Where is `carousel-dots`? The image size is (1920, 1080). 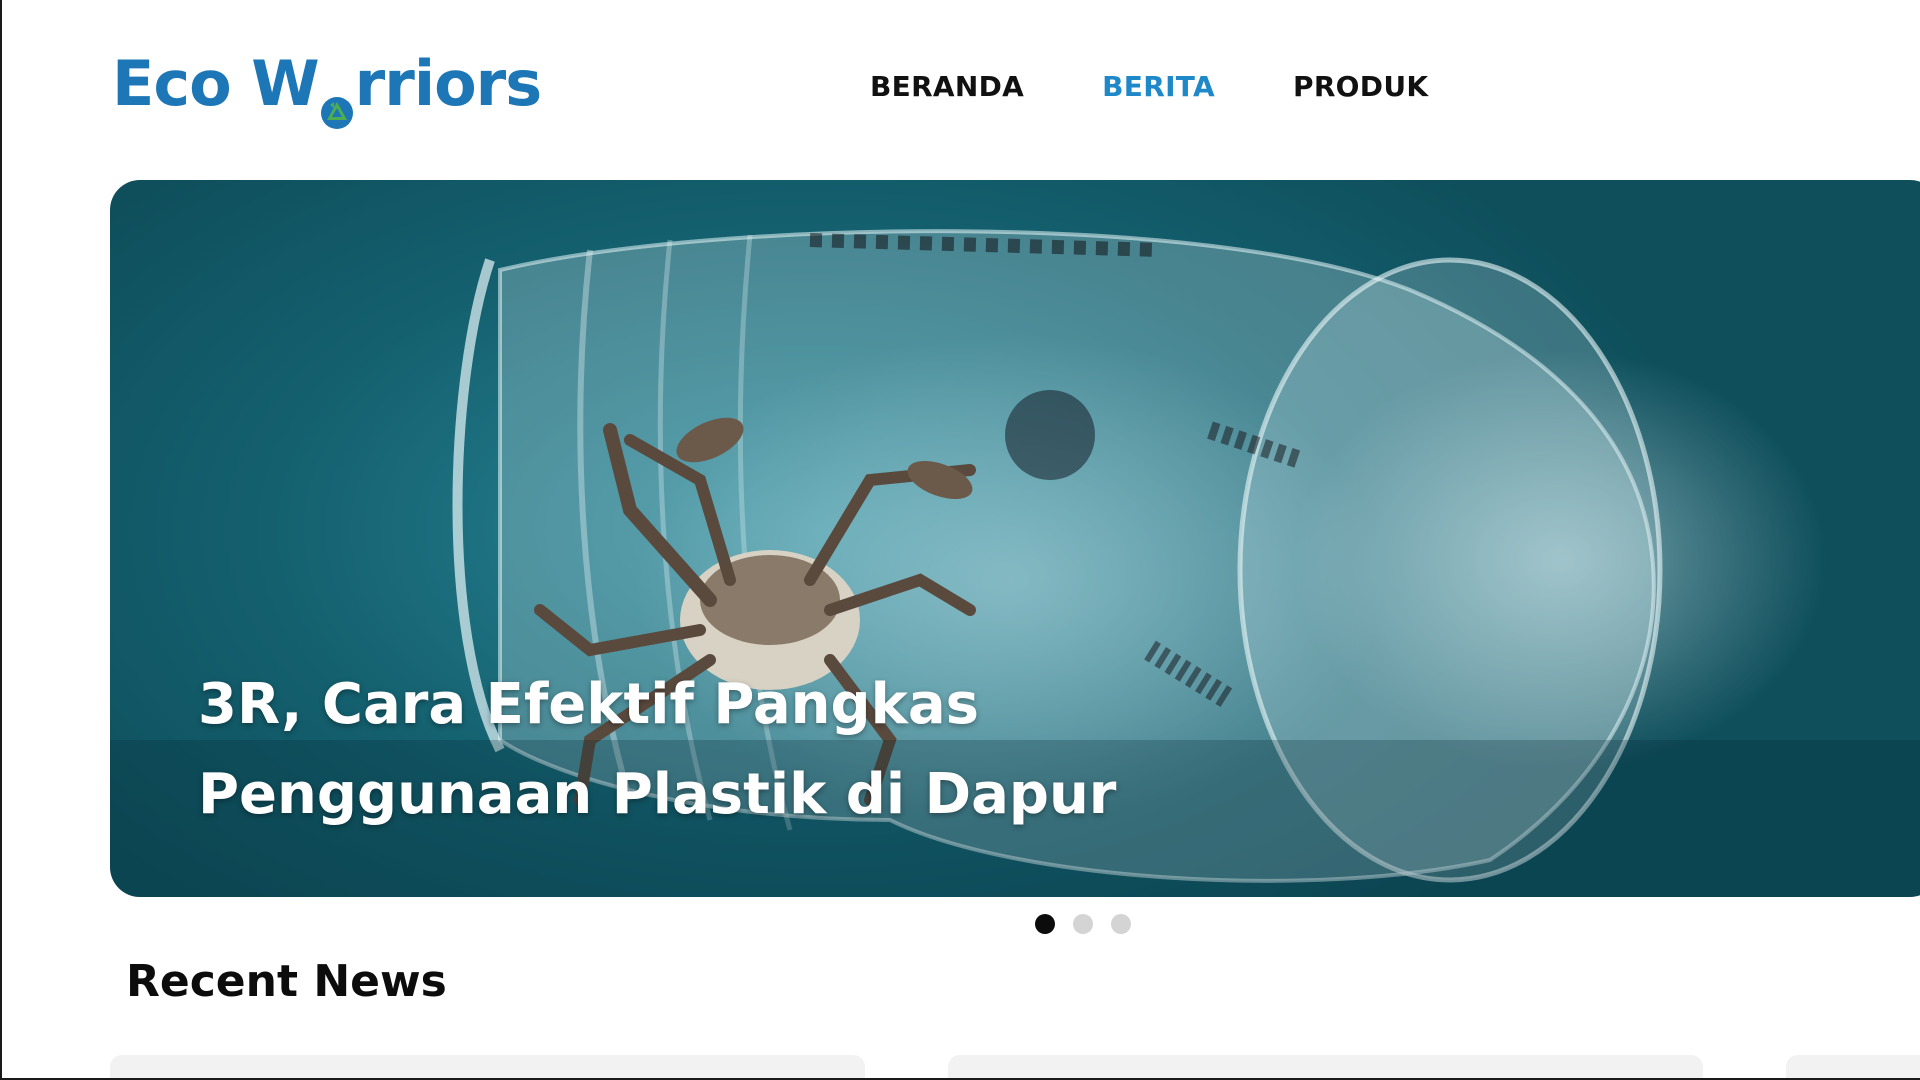 carousel-dots is located at coordinates (1083, 924).